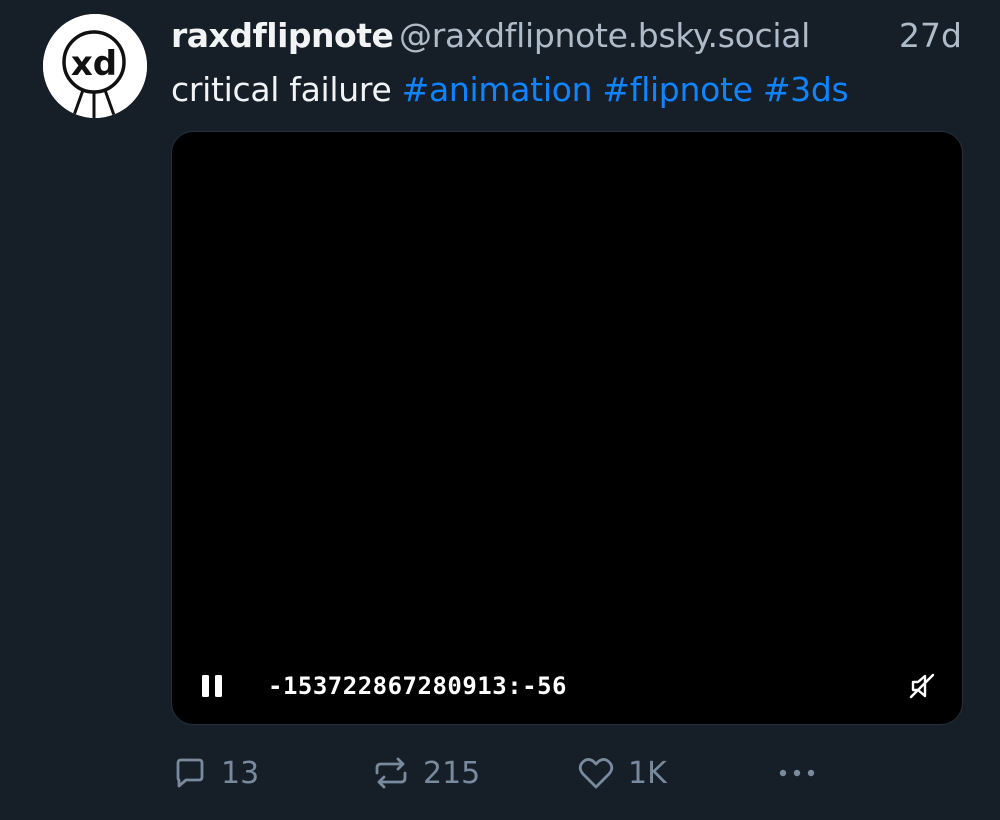  Describe the element at coordinates (281, 89) in the screenshot. I see `post-text: critical failure` at that location.